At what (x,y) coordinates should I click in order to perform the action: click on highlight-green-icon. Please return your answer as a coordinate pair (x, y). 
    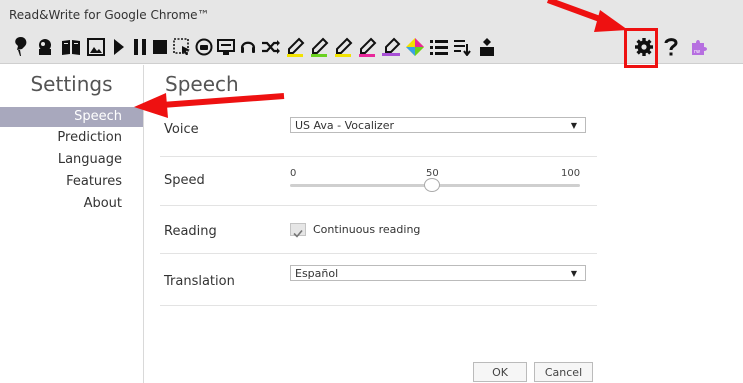
    Looking at the image, I should click on (319, 46).